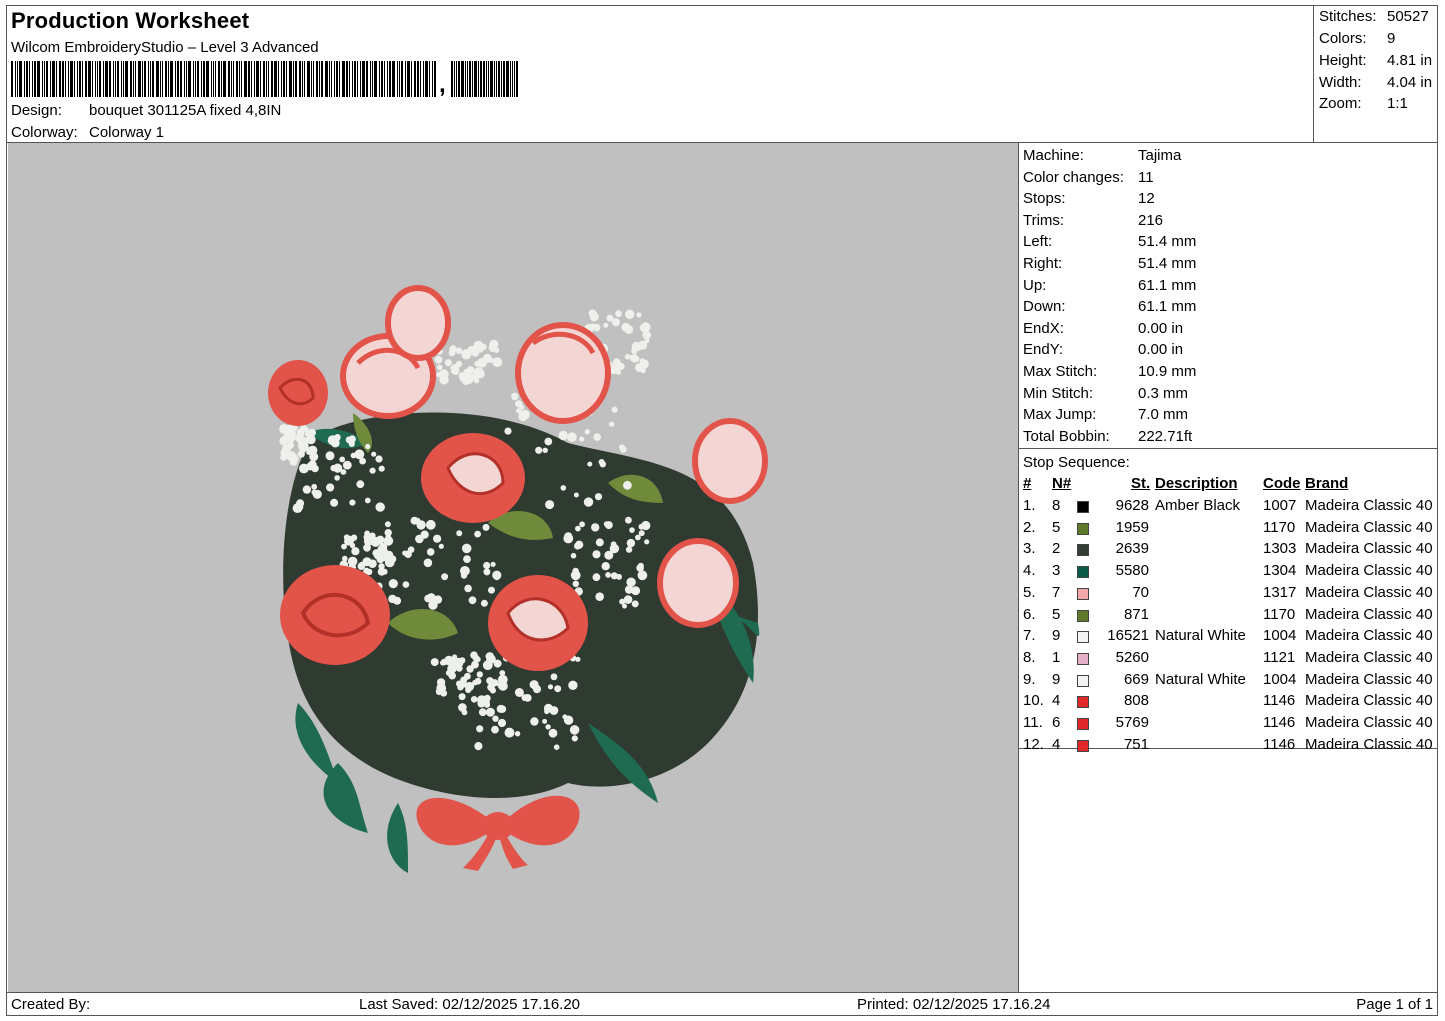  Describe the element at coordinates (1043, 350) in the screenshot. I see `machine-row-label: EndY:` at that location.